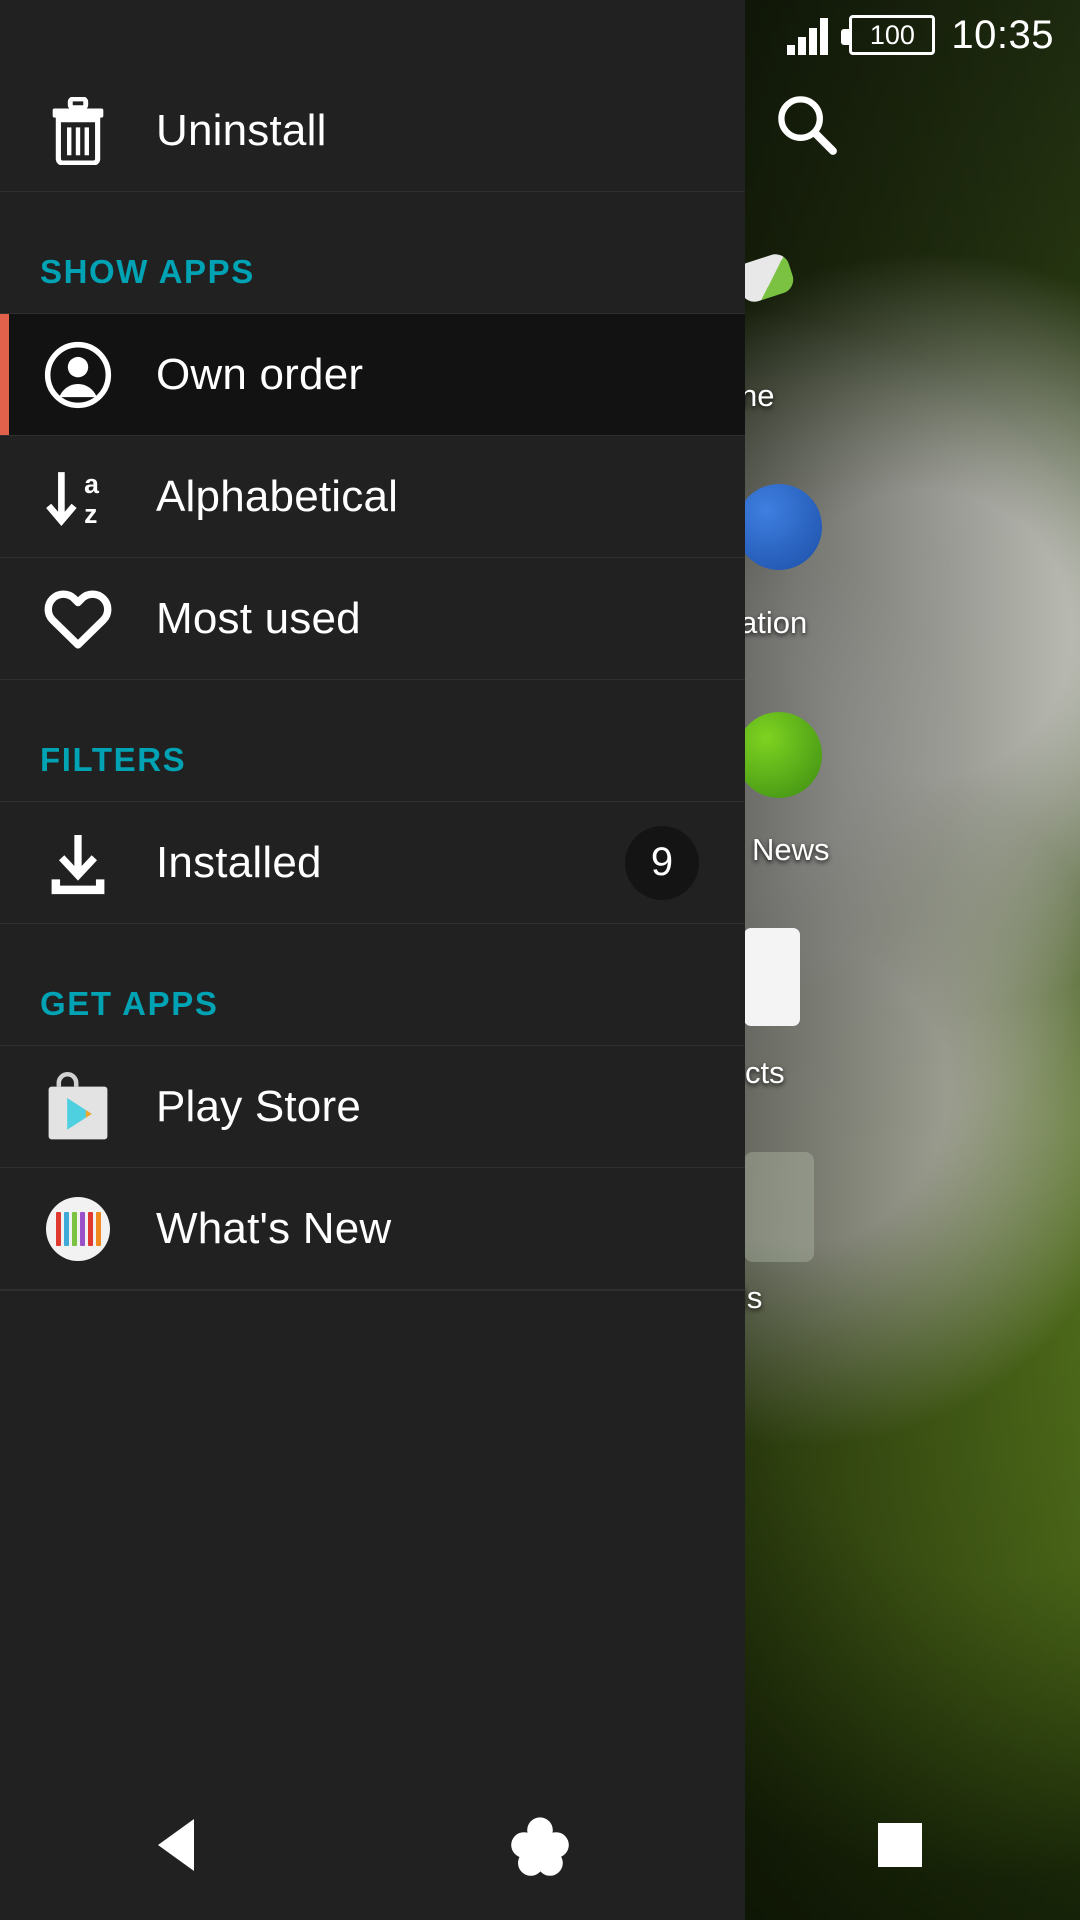 Image resolution: width=1080 pixels, height=1920 pixels. Describe the element at coordinates (258, 1106) in the screenshot. I see `menu-item-label: Play Store` at that location.